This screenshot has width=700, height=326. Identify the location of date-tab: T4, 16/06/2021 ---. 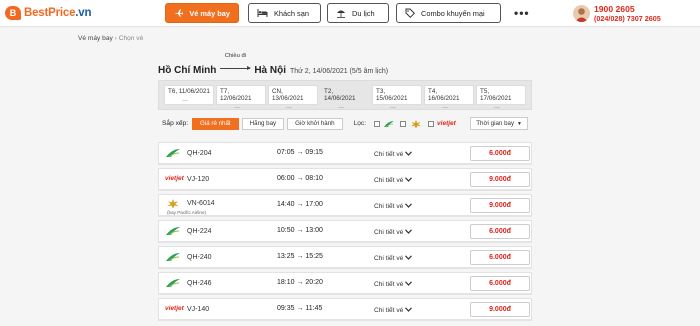
(449, 98).